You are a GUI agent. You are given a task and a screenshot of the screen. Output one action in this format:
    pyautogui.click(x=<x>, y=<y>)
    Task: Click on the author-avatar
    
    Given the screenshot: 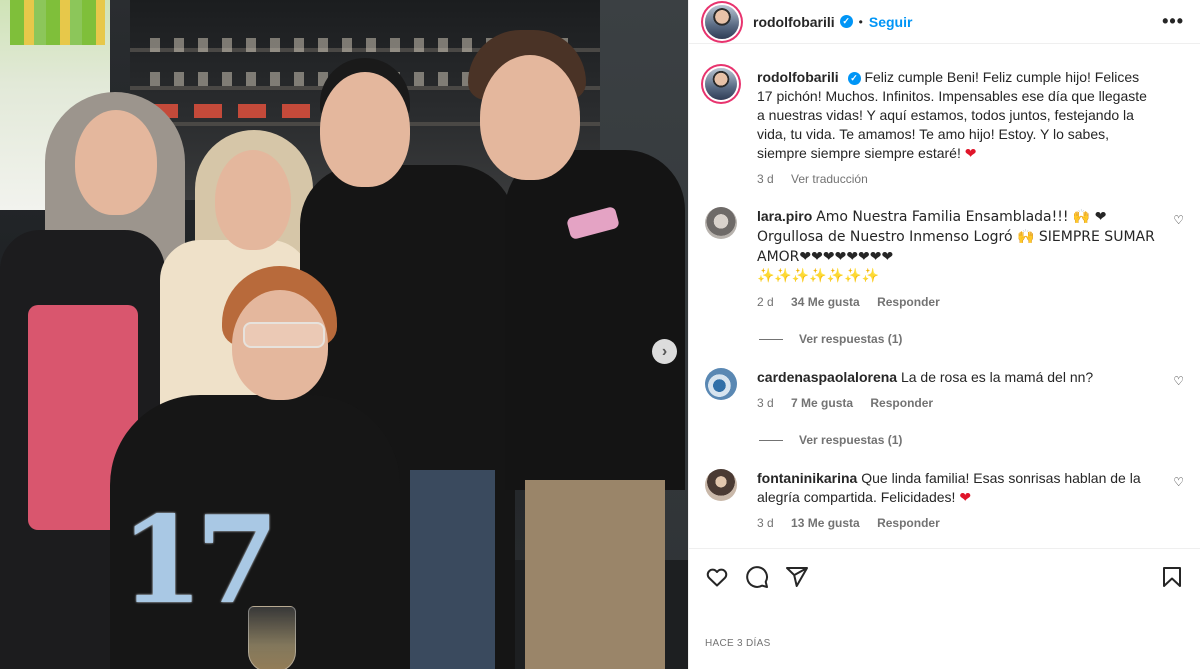 What is the action you would take?
    pyautogui.click(x=722, y=21)
    